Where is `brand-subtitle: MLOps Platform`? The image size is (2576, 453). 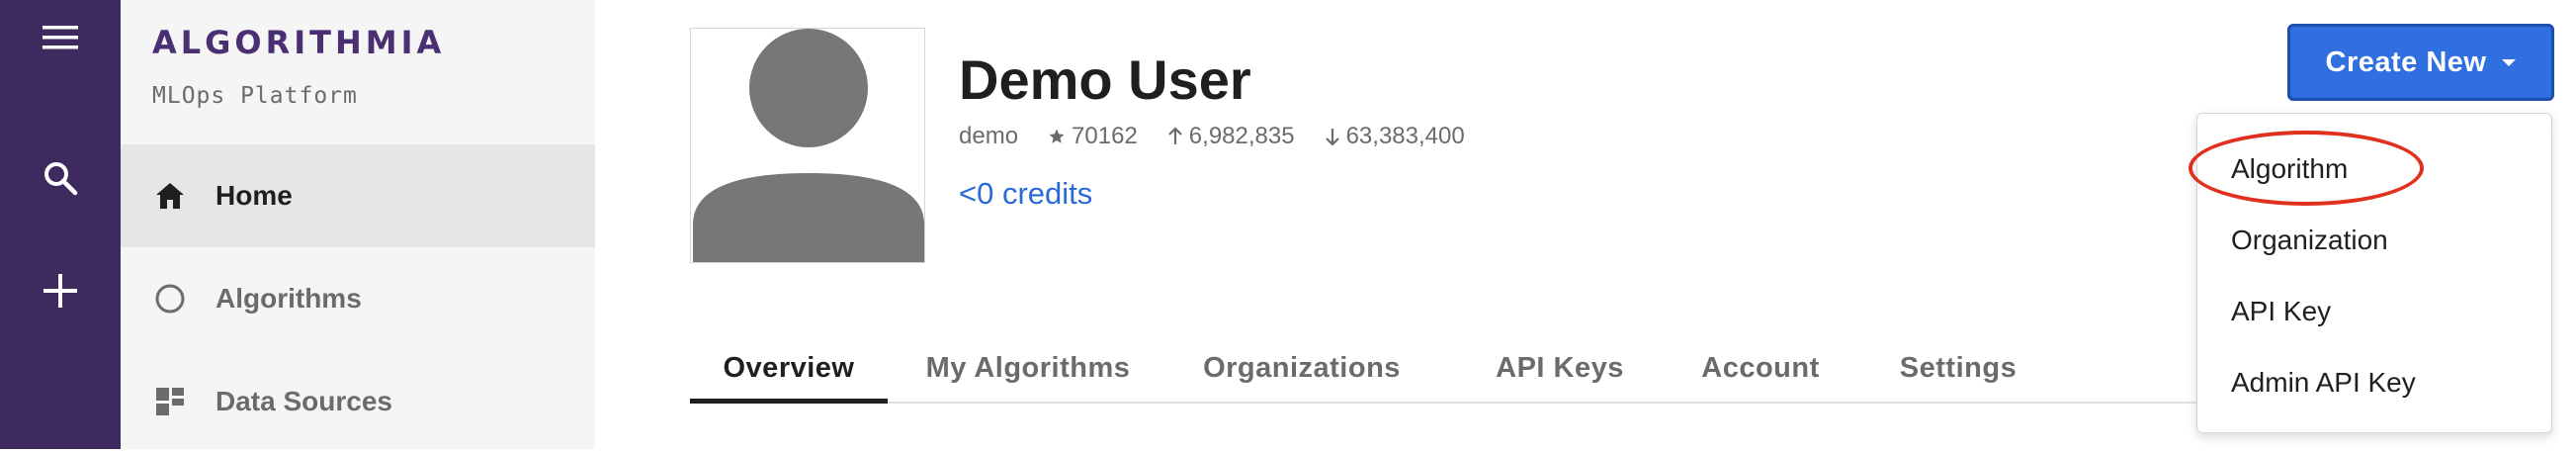 brand-subtitle: MLOps Platform is located at coordinates (255, 96).